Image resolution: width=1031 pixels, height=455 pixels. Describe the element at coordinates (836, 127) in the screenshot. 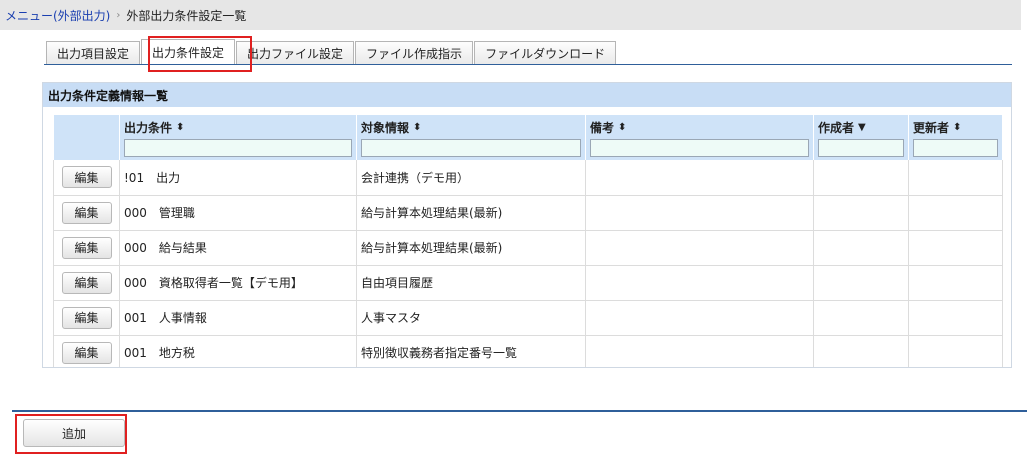

I see `header-creator-label: 作成者` at that location.